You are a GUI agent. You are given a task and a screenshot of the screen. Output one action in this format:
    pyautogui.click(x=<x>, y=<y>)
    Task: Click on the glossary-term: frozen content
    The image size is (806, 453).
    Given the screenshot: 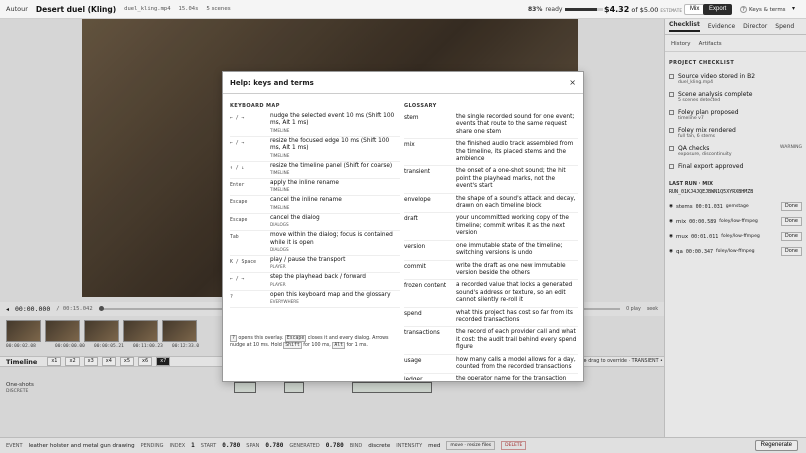 What is the action you would take?
    pyautogui.click(x=425, y=286)
    